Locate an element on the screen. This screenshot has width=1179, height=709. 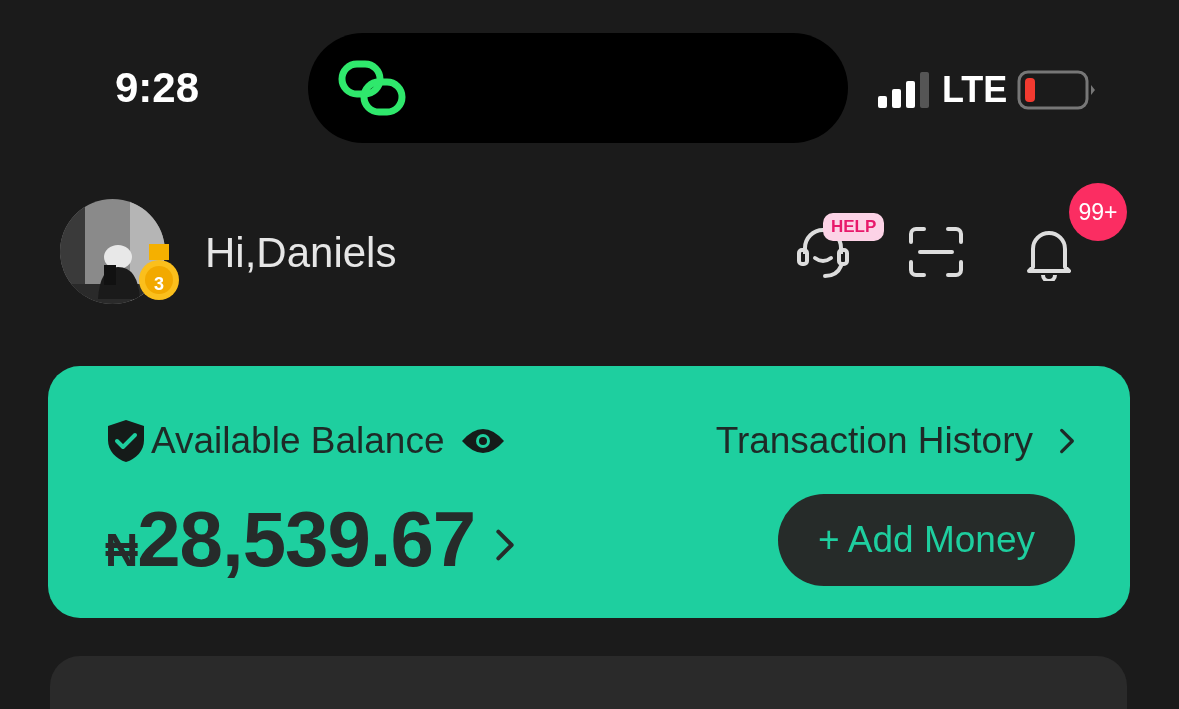
balance-label: Available Balance is located at coordinates (298, 441).